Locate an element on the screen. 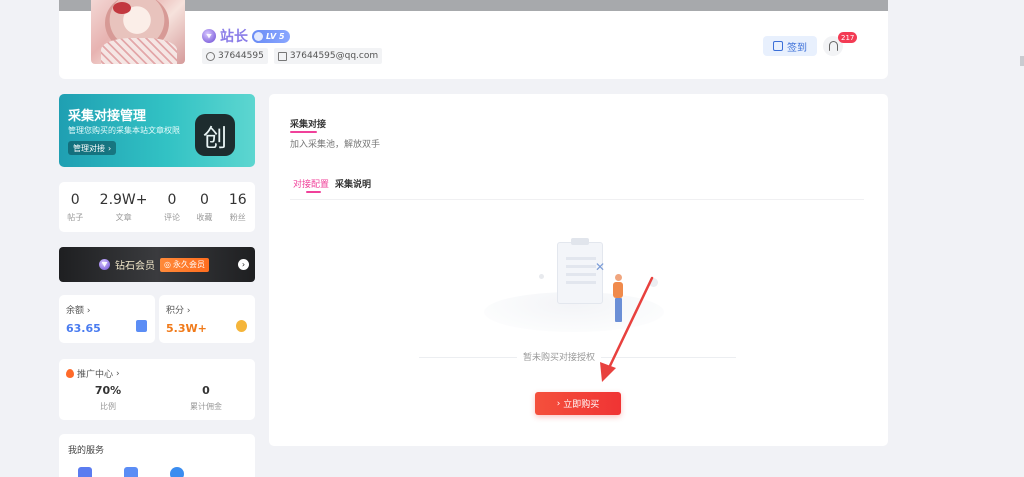 The image size is (1024, 477). stat-comments: 0 评论 is located at coordinates (172, 207).